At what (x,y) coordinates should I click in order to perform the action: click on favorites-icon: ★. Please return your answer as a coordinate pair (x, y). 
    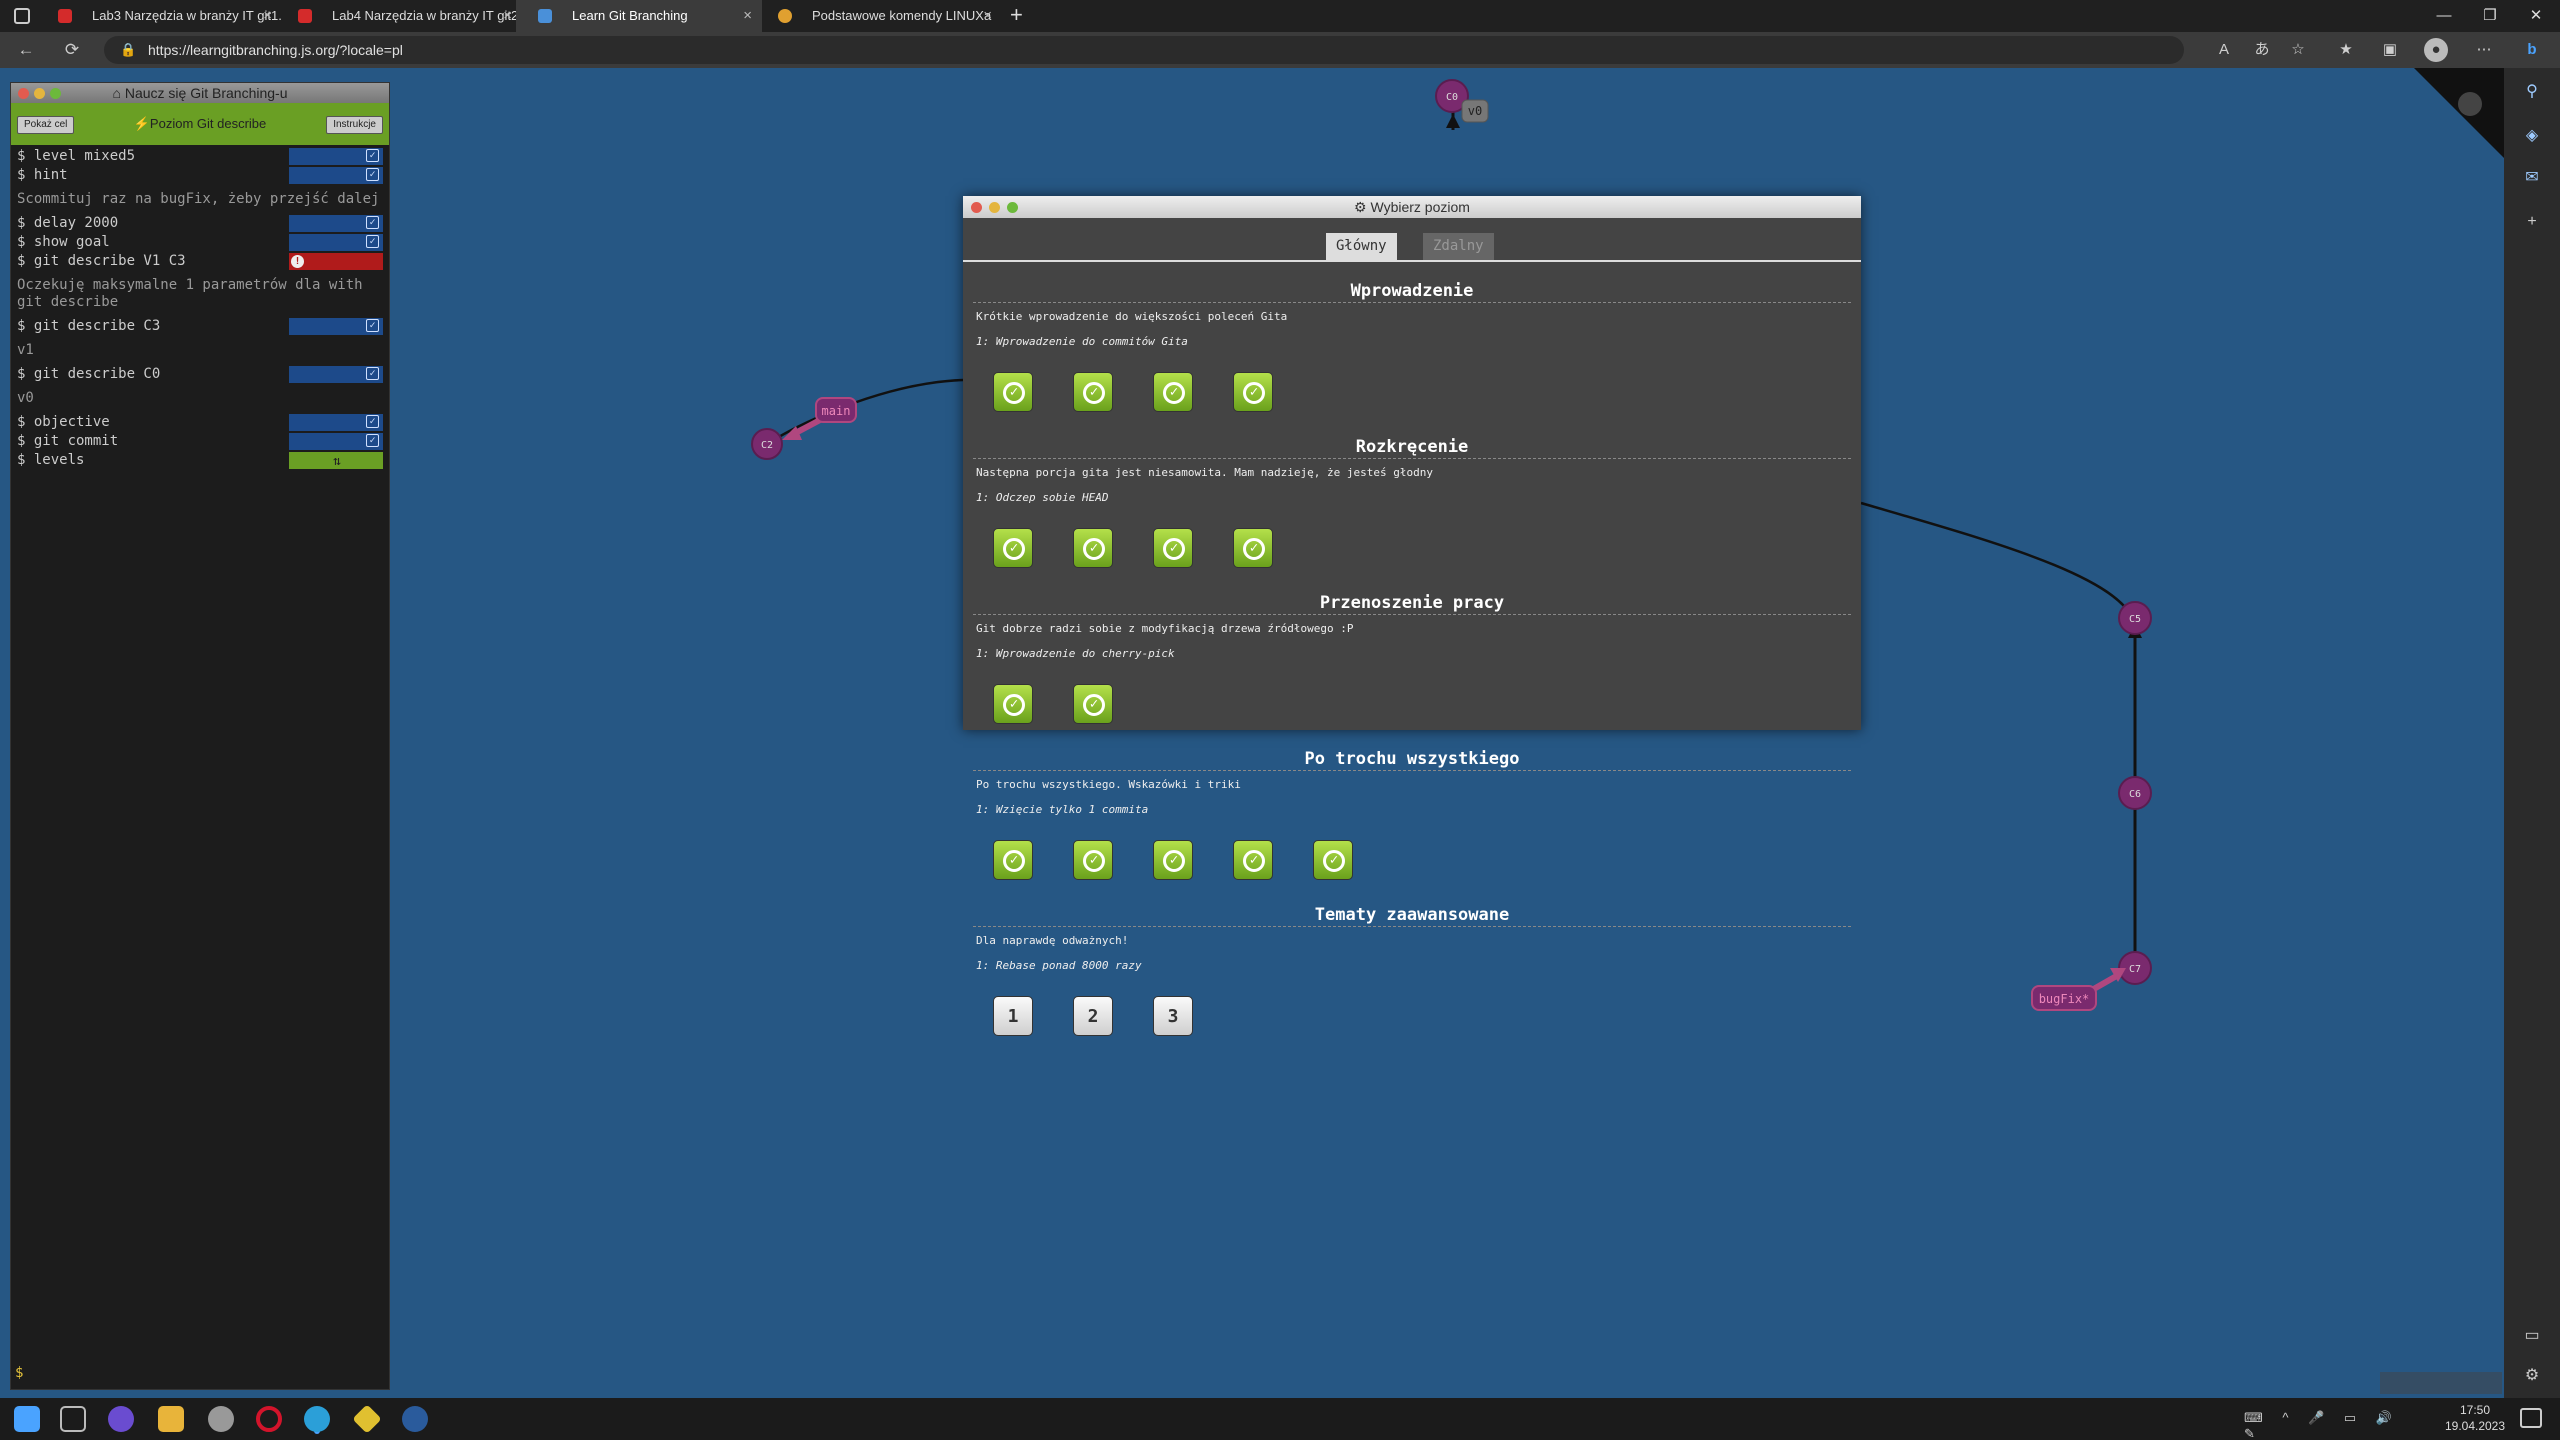
    Looking at the image, I should click on (2346, 50).